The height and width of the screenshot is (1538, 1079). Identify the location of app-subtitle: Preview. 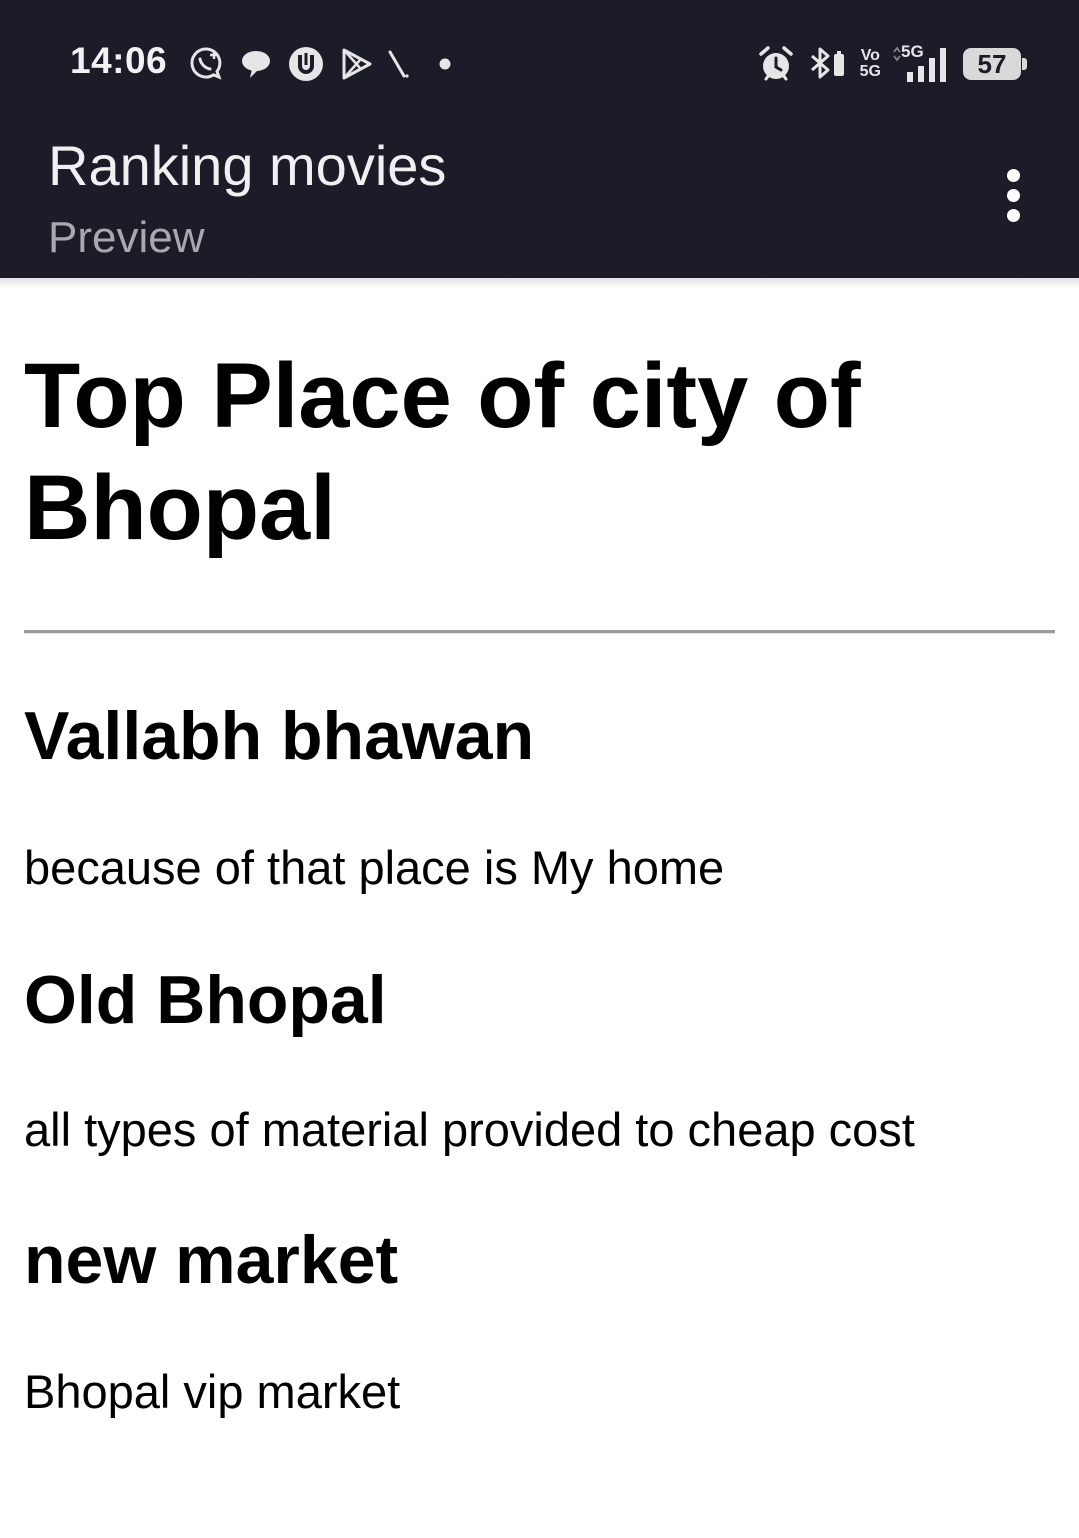
(126, 237).